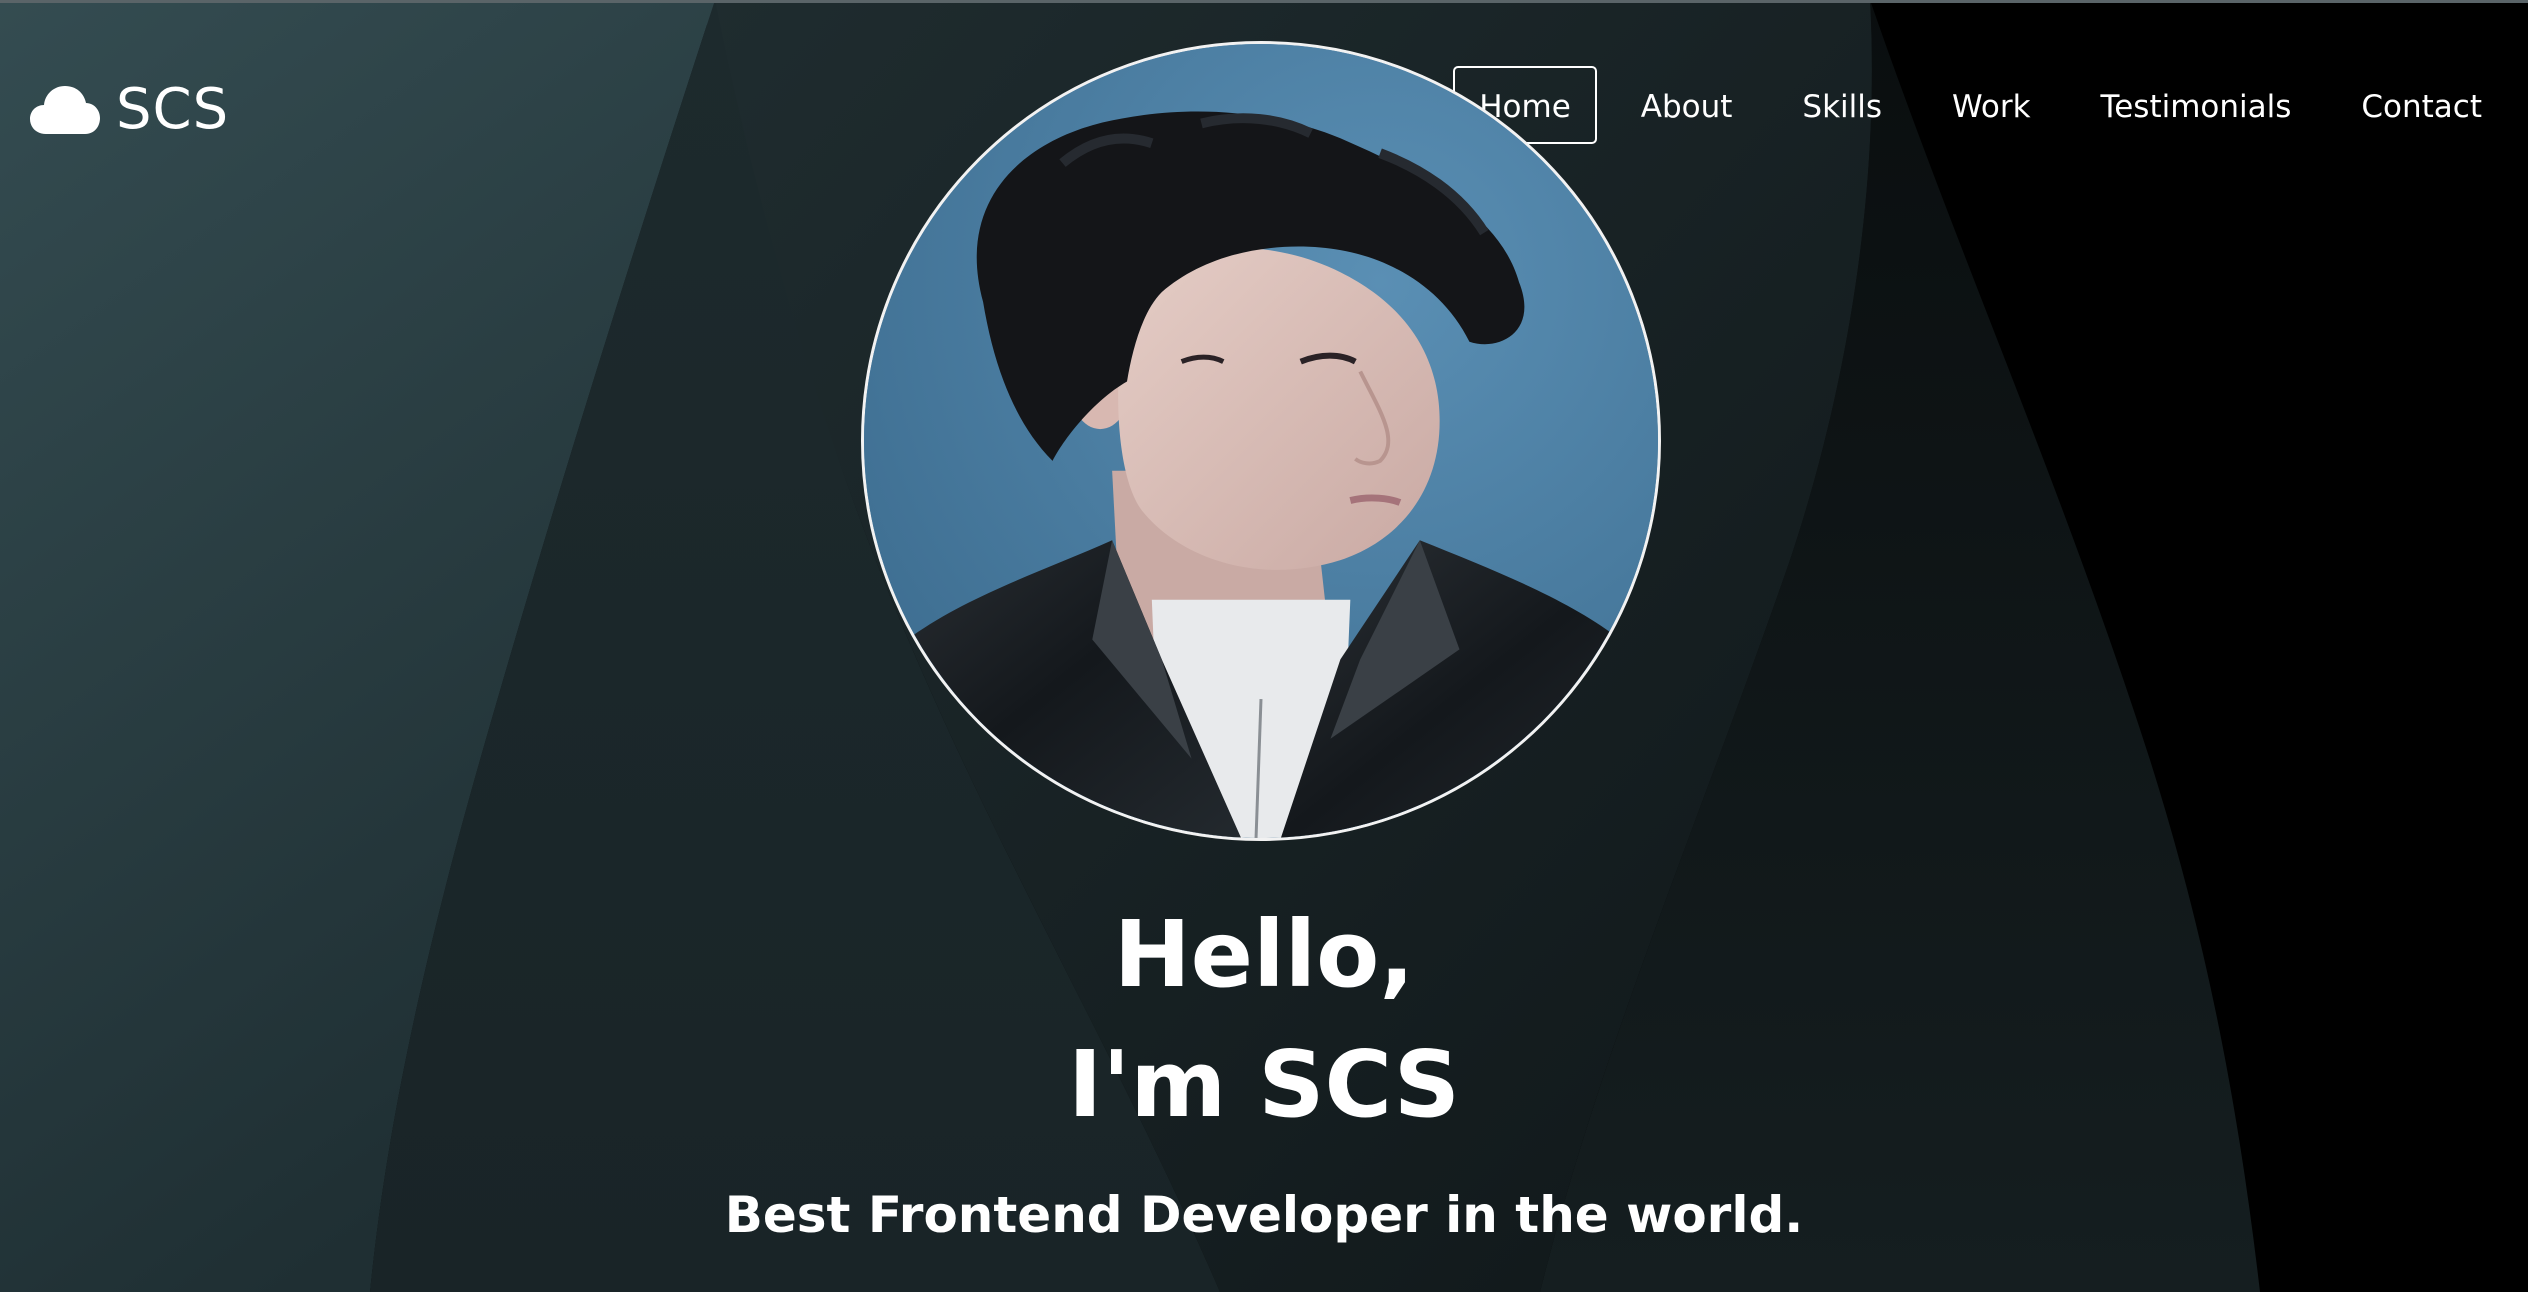 This screenshot has width=2528, height=1292. What do you see at coordinates (2196, 105) in the screenshot?
I see `nav-testimonials: Testimonials` at bounding box center [2196, 105].